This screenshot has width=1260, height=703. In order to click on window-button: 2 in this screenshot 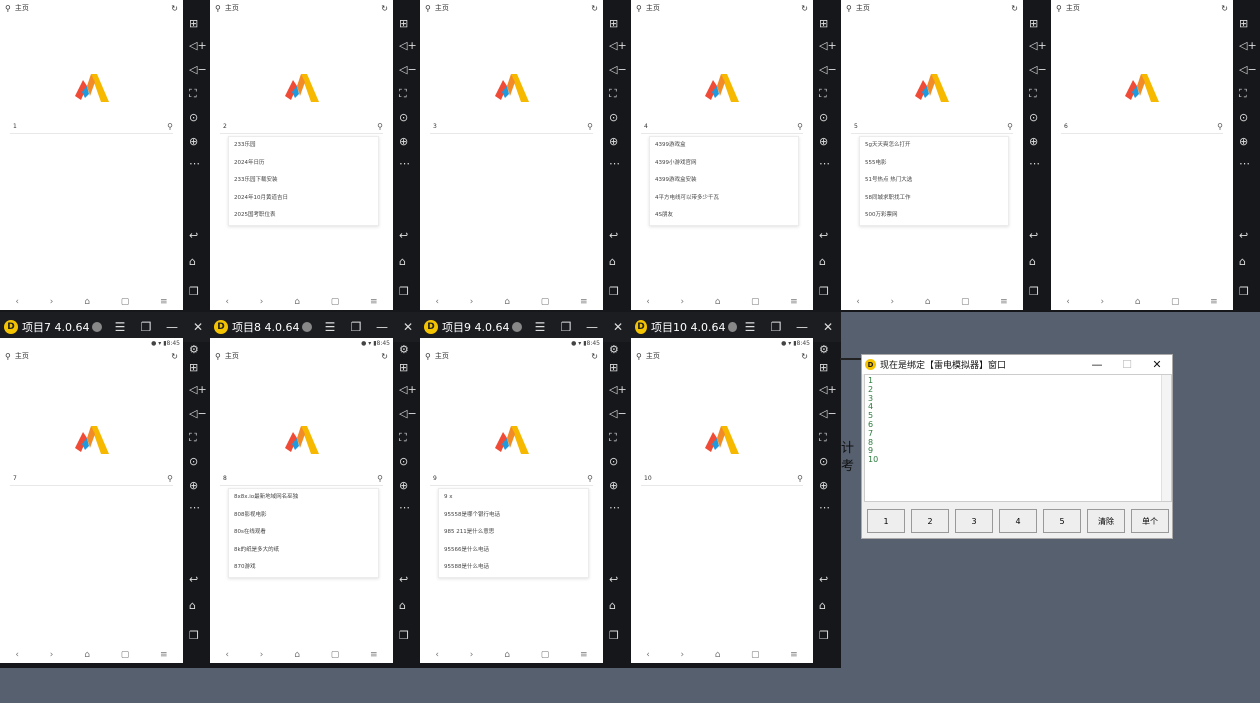, I will do `click(930, 521)`.